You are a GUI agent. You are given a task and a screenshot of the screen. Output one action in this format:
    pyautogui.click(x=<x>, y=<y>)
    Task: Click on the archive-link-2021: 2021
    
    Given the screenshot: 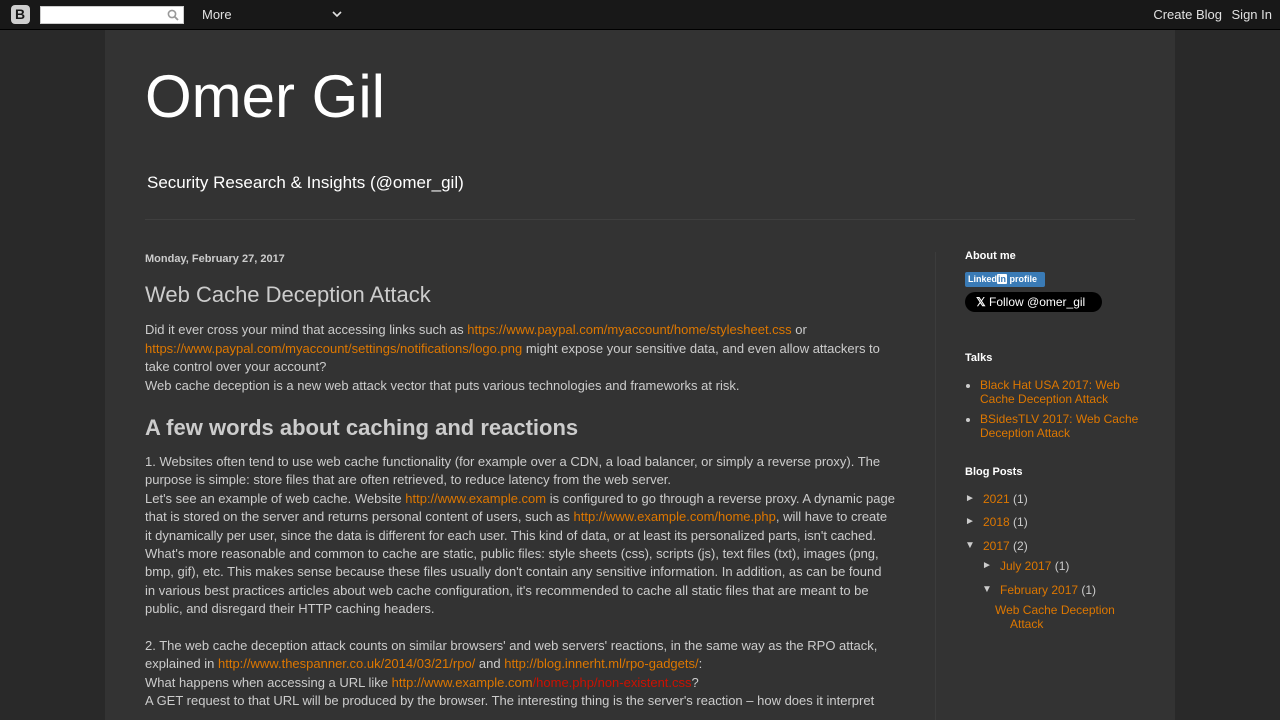 What is the action you would take?
    pyautogui.click(x=996, y=499)
    